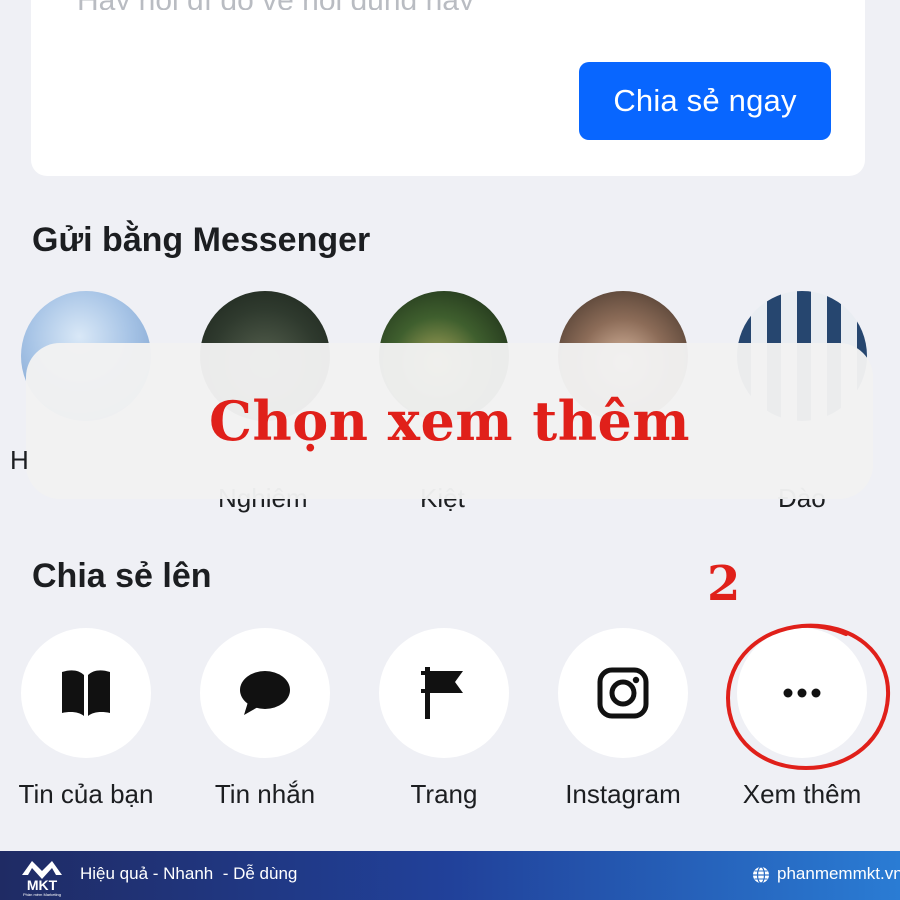 This screenshot has height=900, width=900. I want to click on share-option-instagram, so click(623, 693).